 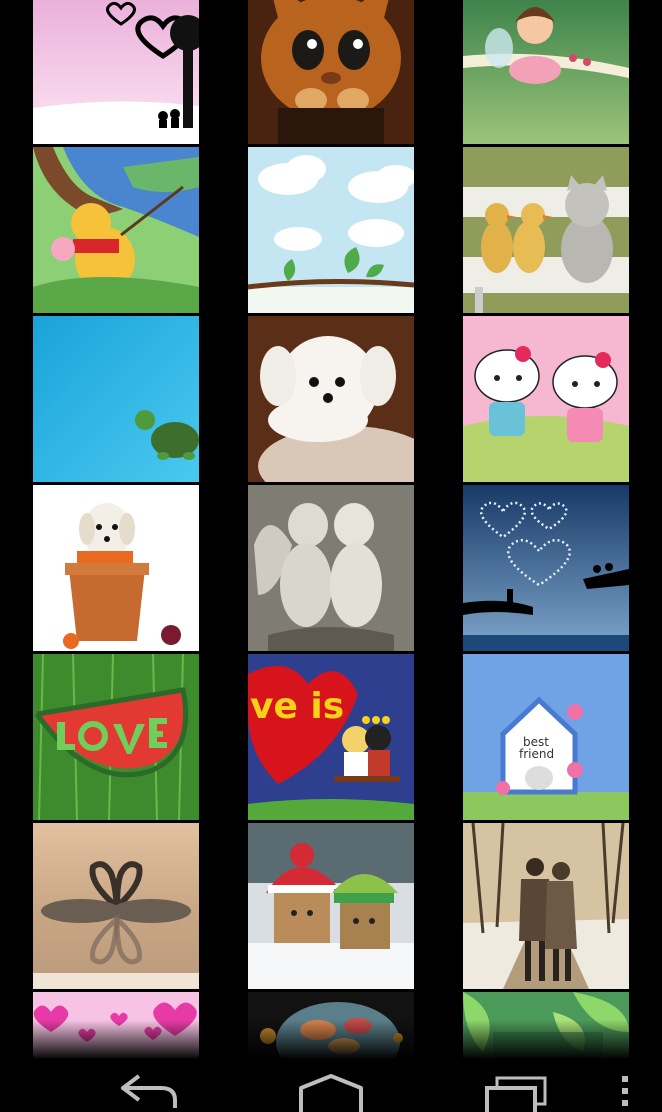 I want to click on wallpaper-thumbnail-cloud-sky-leaves, so click(x=331, y=230).